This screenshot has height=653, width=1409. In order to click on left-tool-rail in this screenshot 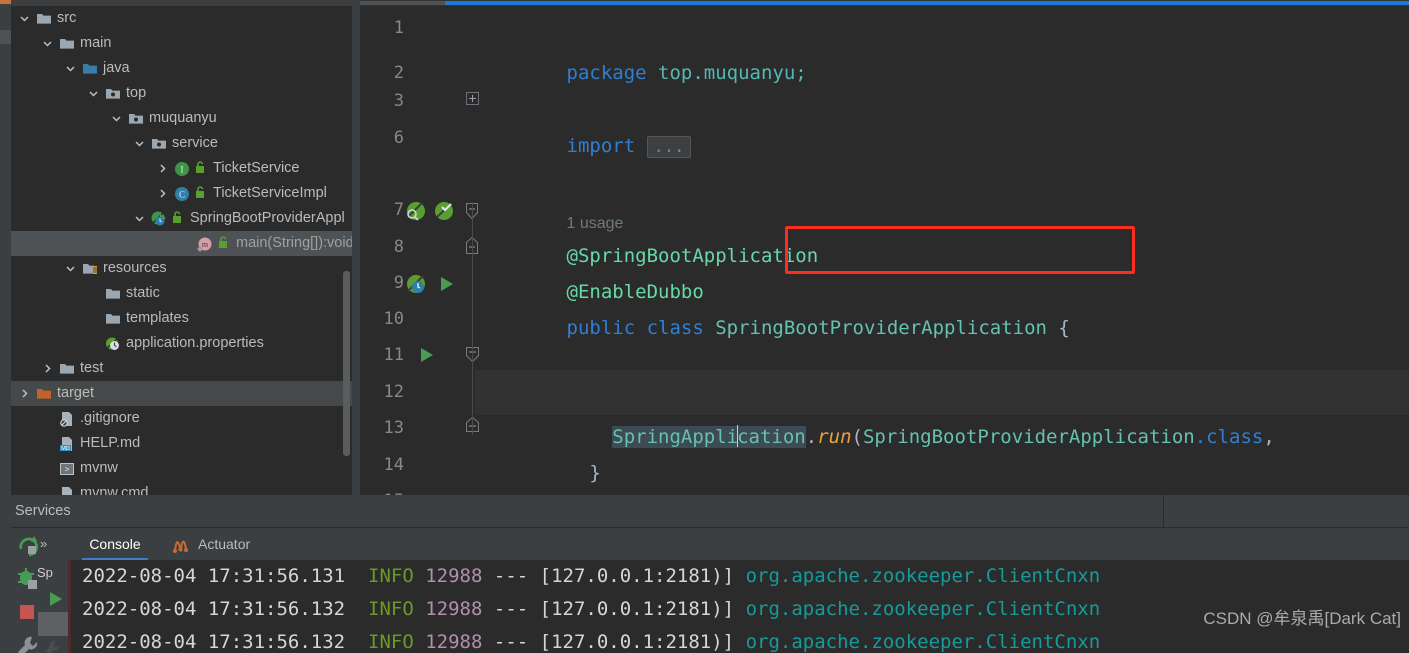, I will do `click(5, 247)`.